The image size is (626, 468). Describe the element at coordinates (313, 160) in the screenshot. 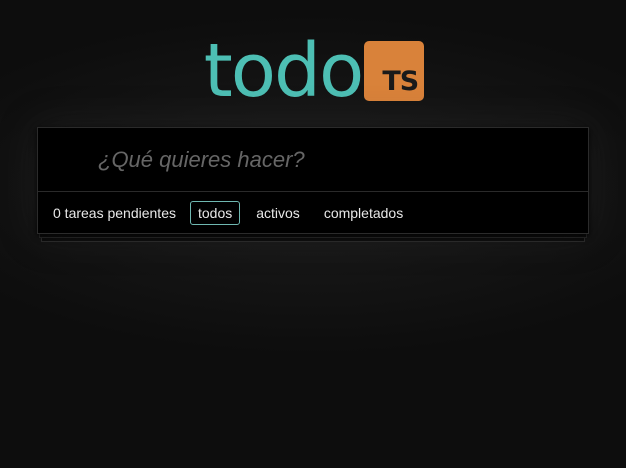

I see `new-todo-input` at that location.